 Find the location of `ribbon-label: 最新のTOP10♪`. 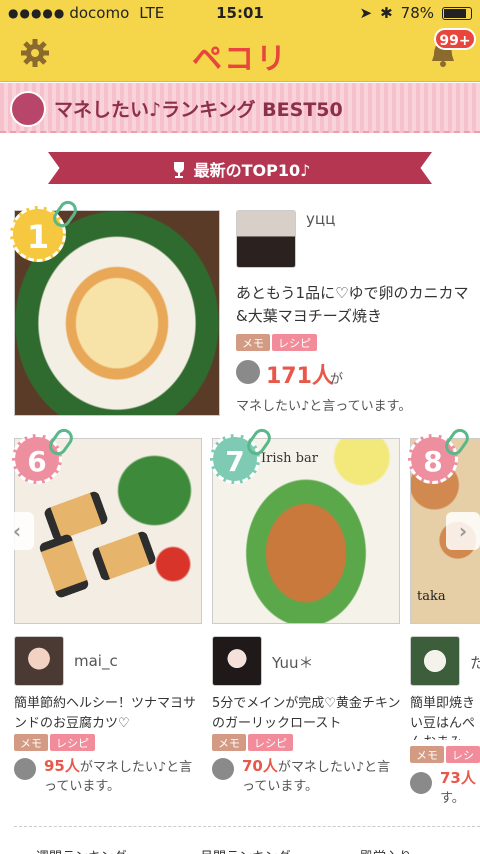

ribbon-label: 最新のTOP10♪ is located at coordinates (252, 170).